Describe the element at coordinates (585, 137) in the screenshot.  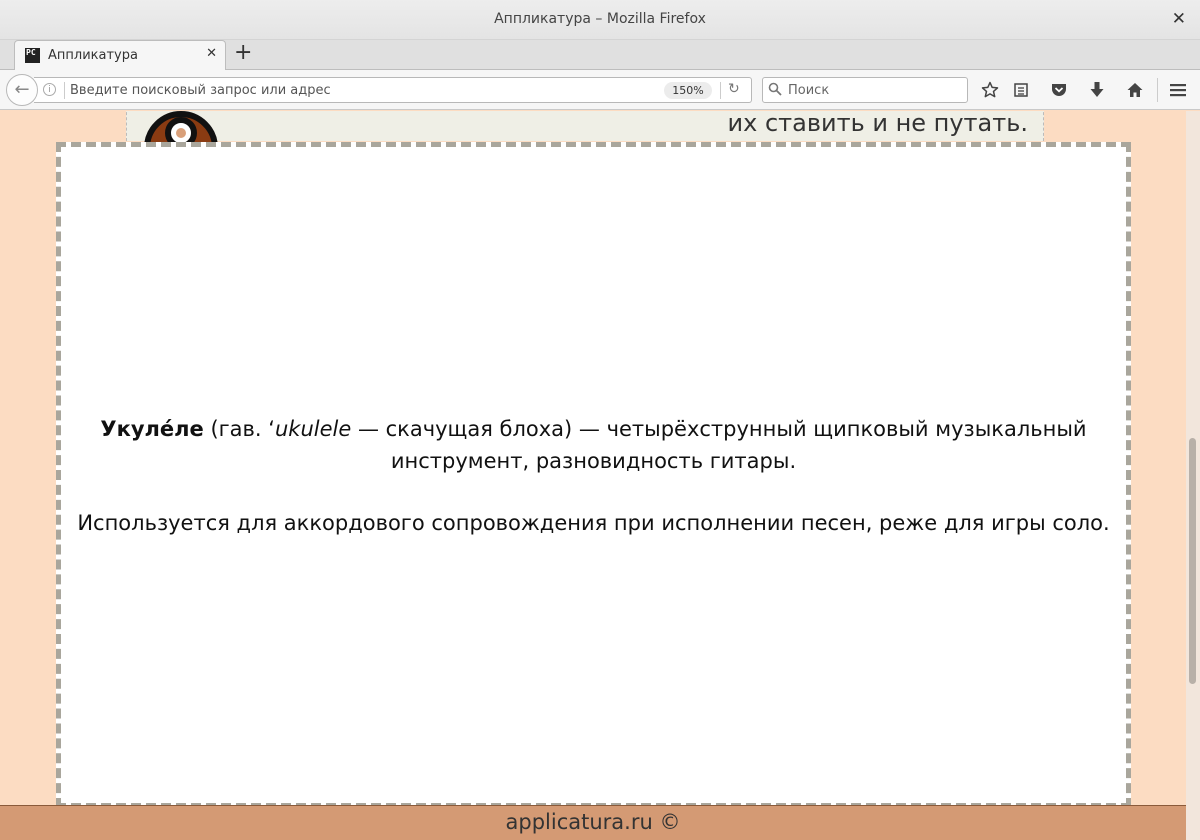
I see `top-banner: их ставить и не путать.` at that location.